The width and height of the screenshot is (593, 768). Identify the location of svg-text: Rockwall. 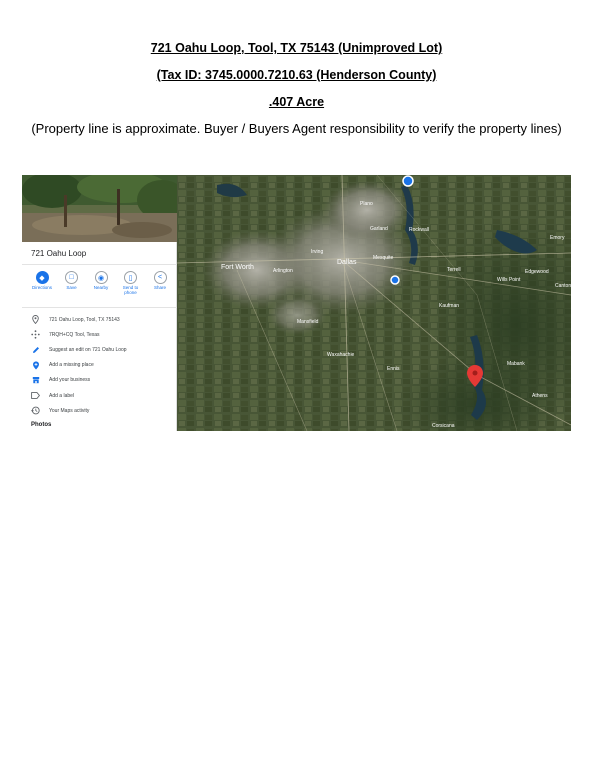
(419, 230).